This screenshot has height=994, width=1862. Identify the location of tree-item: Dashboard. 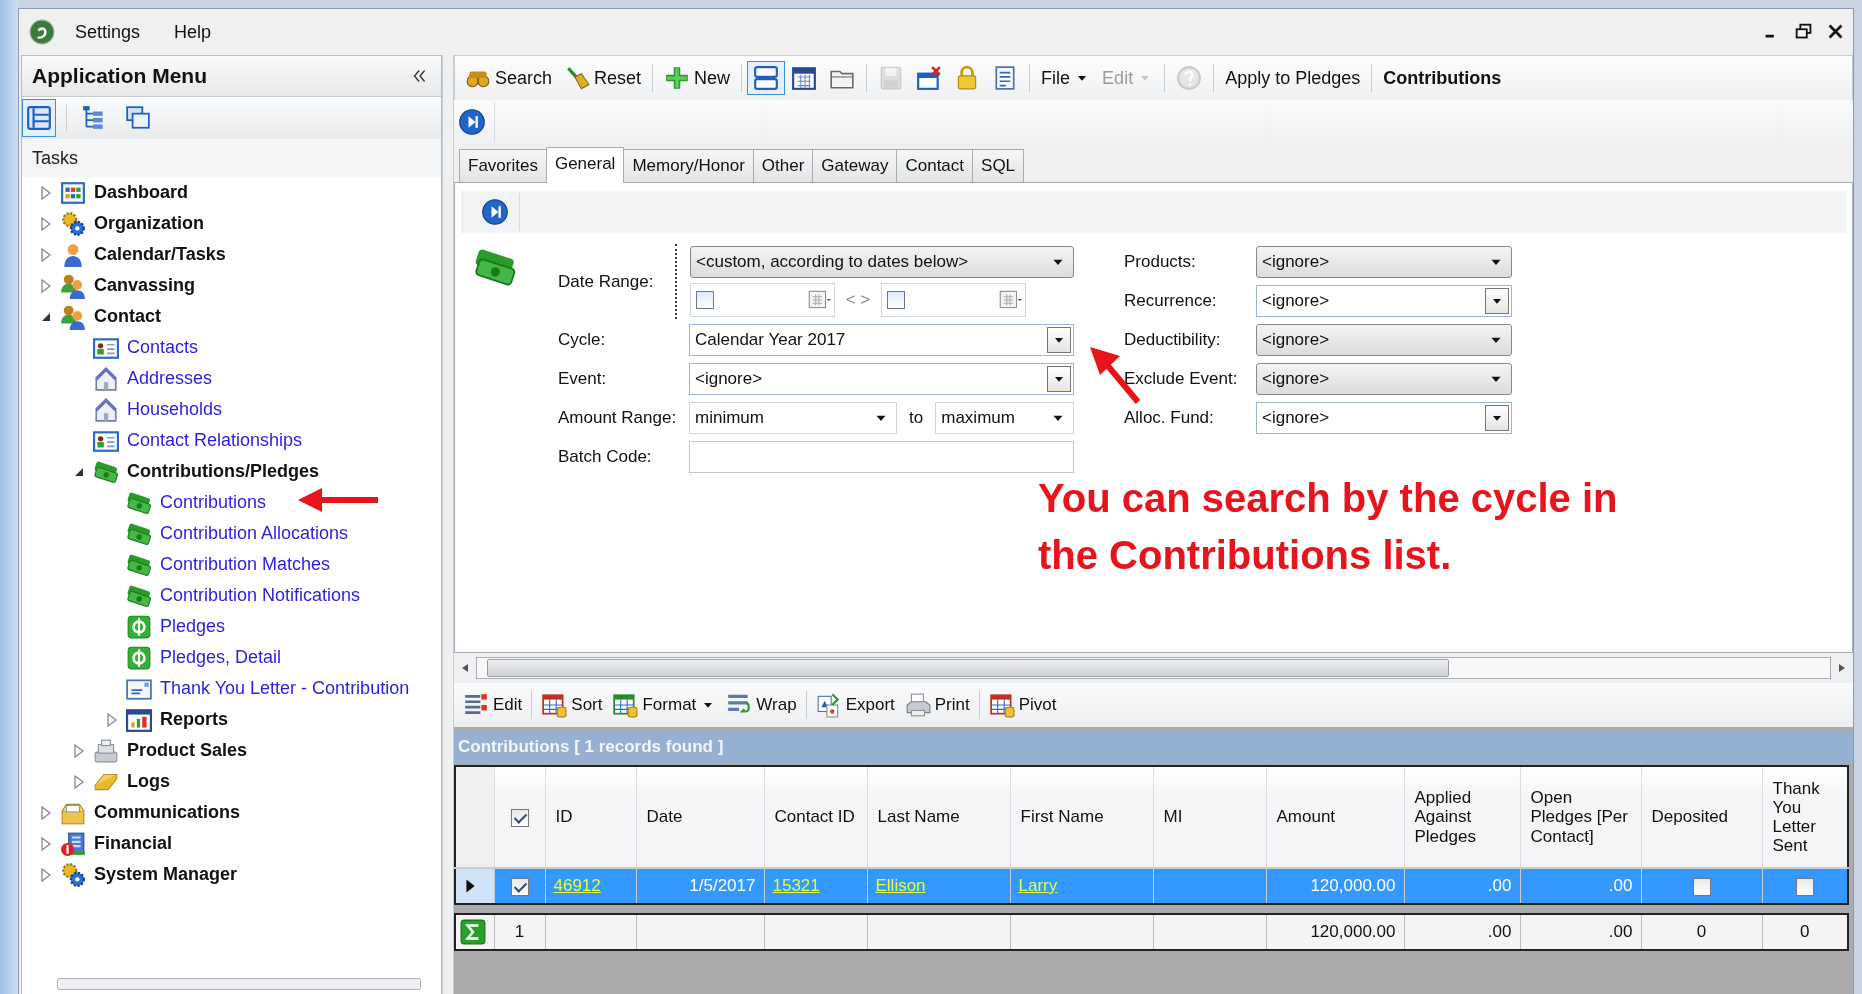
(141, 192).